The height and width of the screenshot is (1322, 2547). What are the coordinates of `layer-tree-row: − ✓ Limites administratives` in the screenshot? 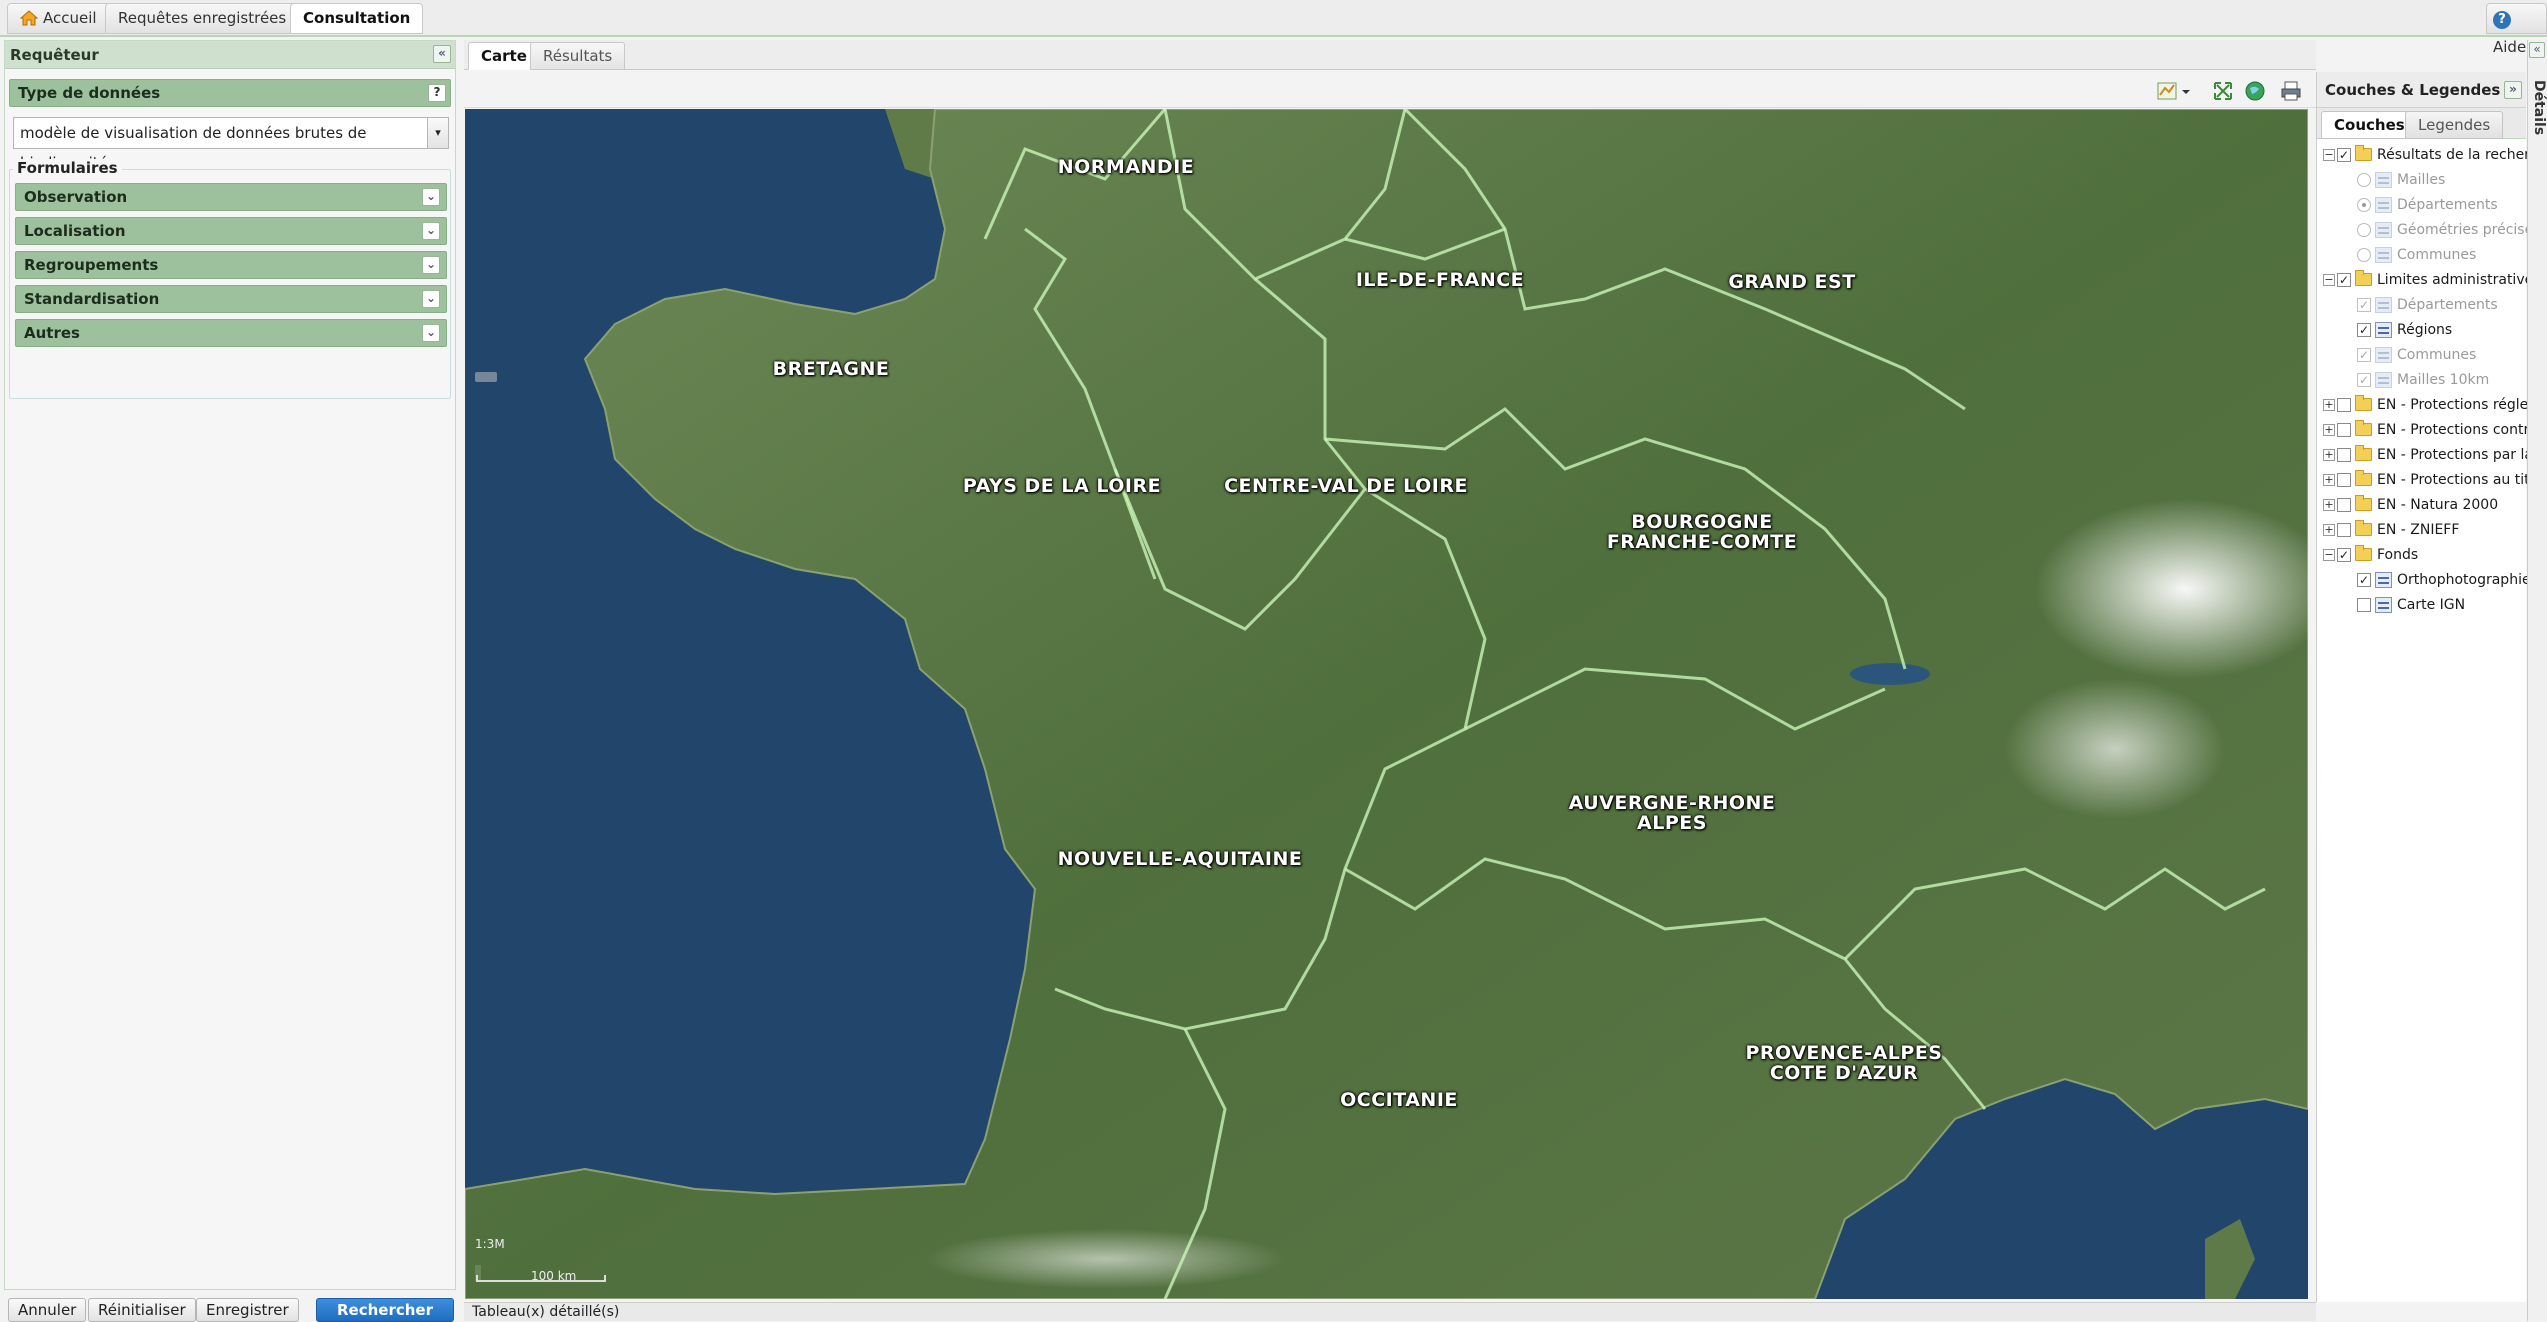 It's located at (2422, 280).